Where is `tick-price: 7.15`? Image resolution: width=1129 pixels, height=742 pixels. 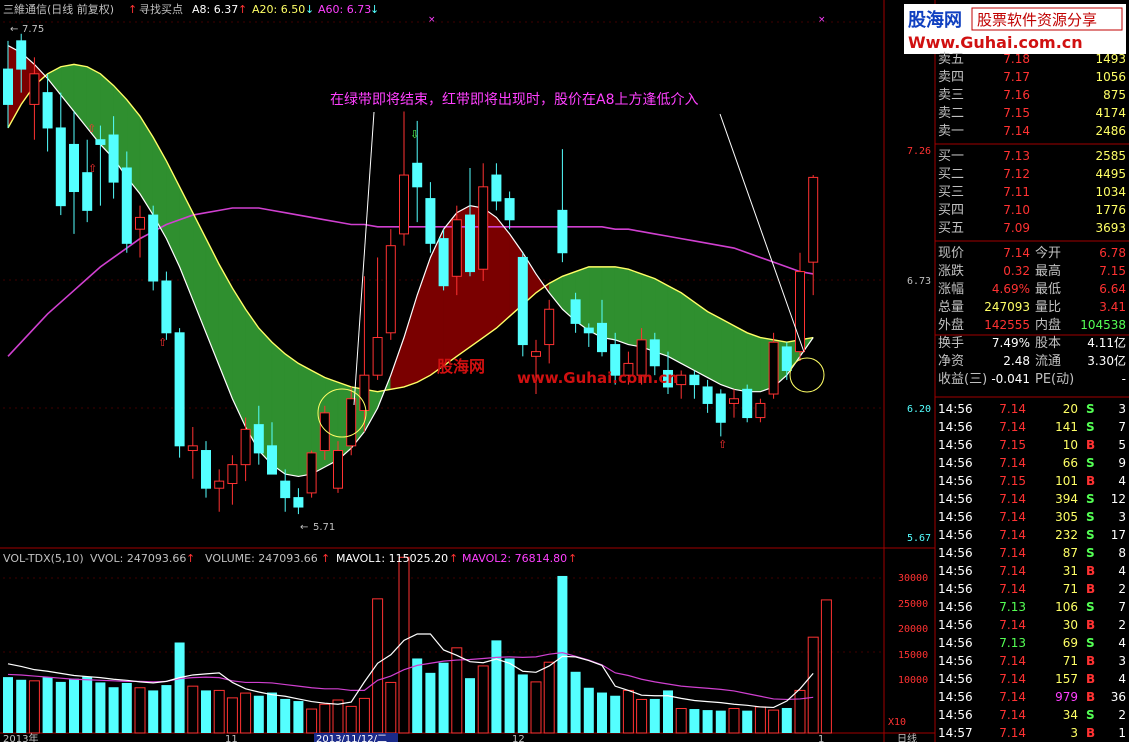
tick-price: 7.15 is located at coordinates (1012, 481).